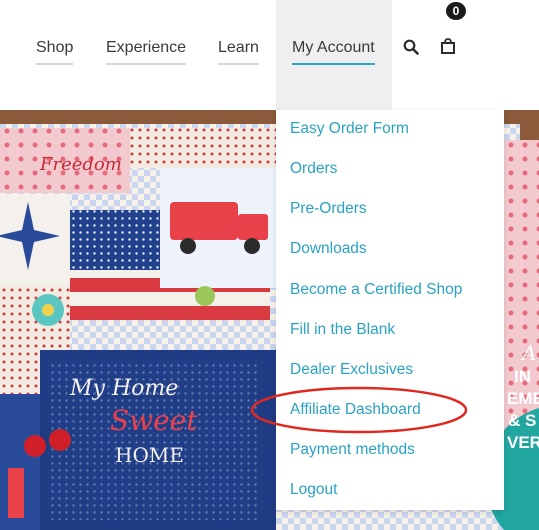 The image size is (539, 530). Describe the element at coordinates (149, 455) in the screenshot. I see `quilt-text-home: HOME` at that location.